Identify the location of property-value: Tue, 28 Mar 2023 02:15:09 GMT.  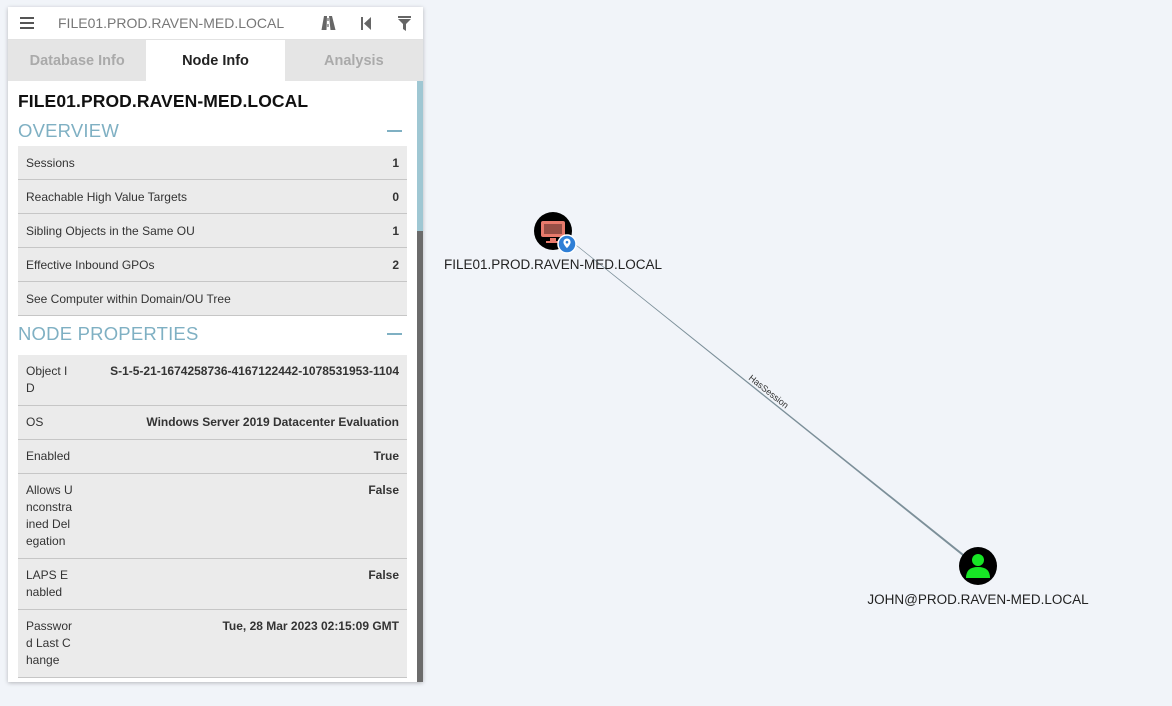
(310, 626).